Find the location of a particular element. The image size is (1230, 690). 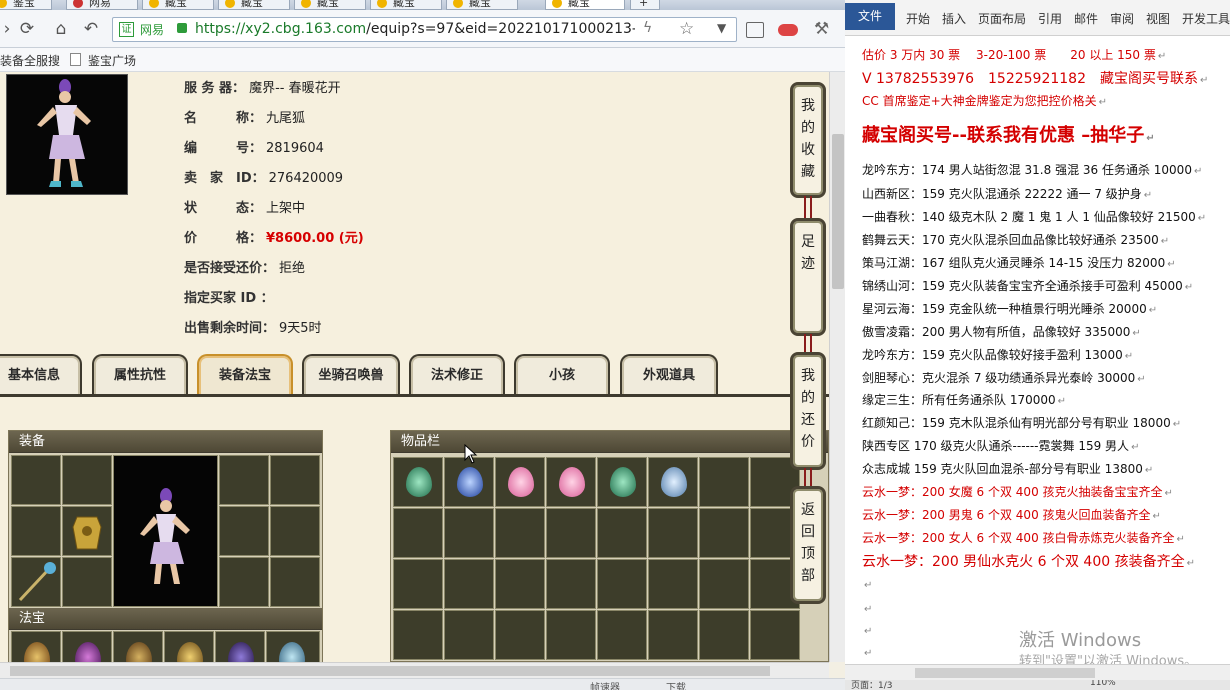

tab-equipment: 装备法宝 is located at coordinates (245, 375).